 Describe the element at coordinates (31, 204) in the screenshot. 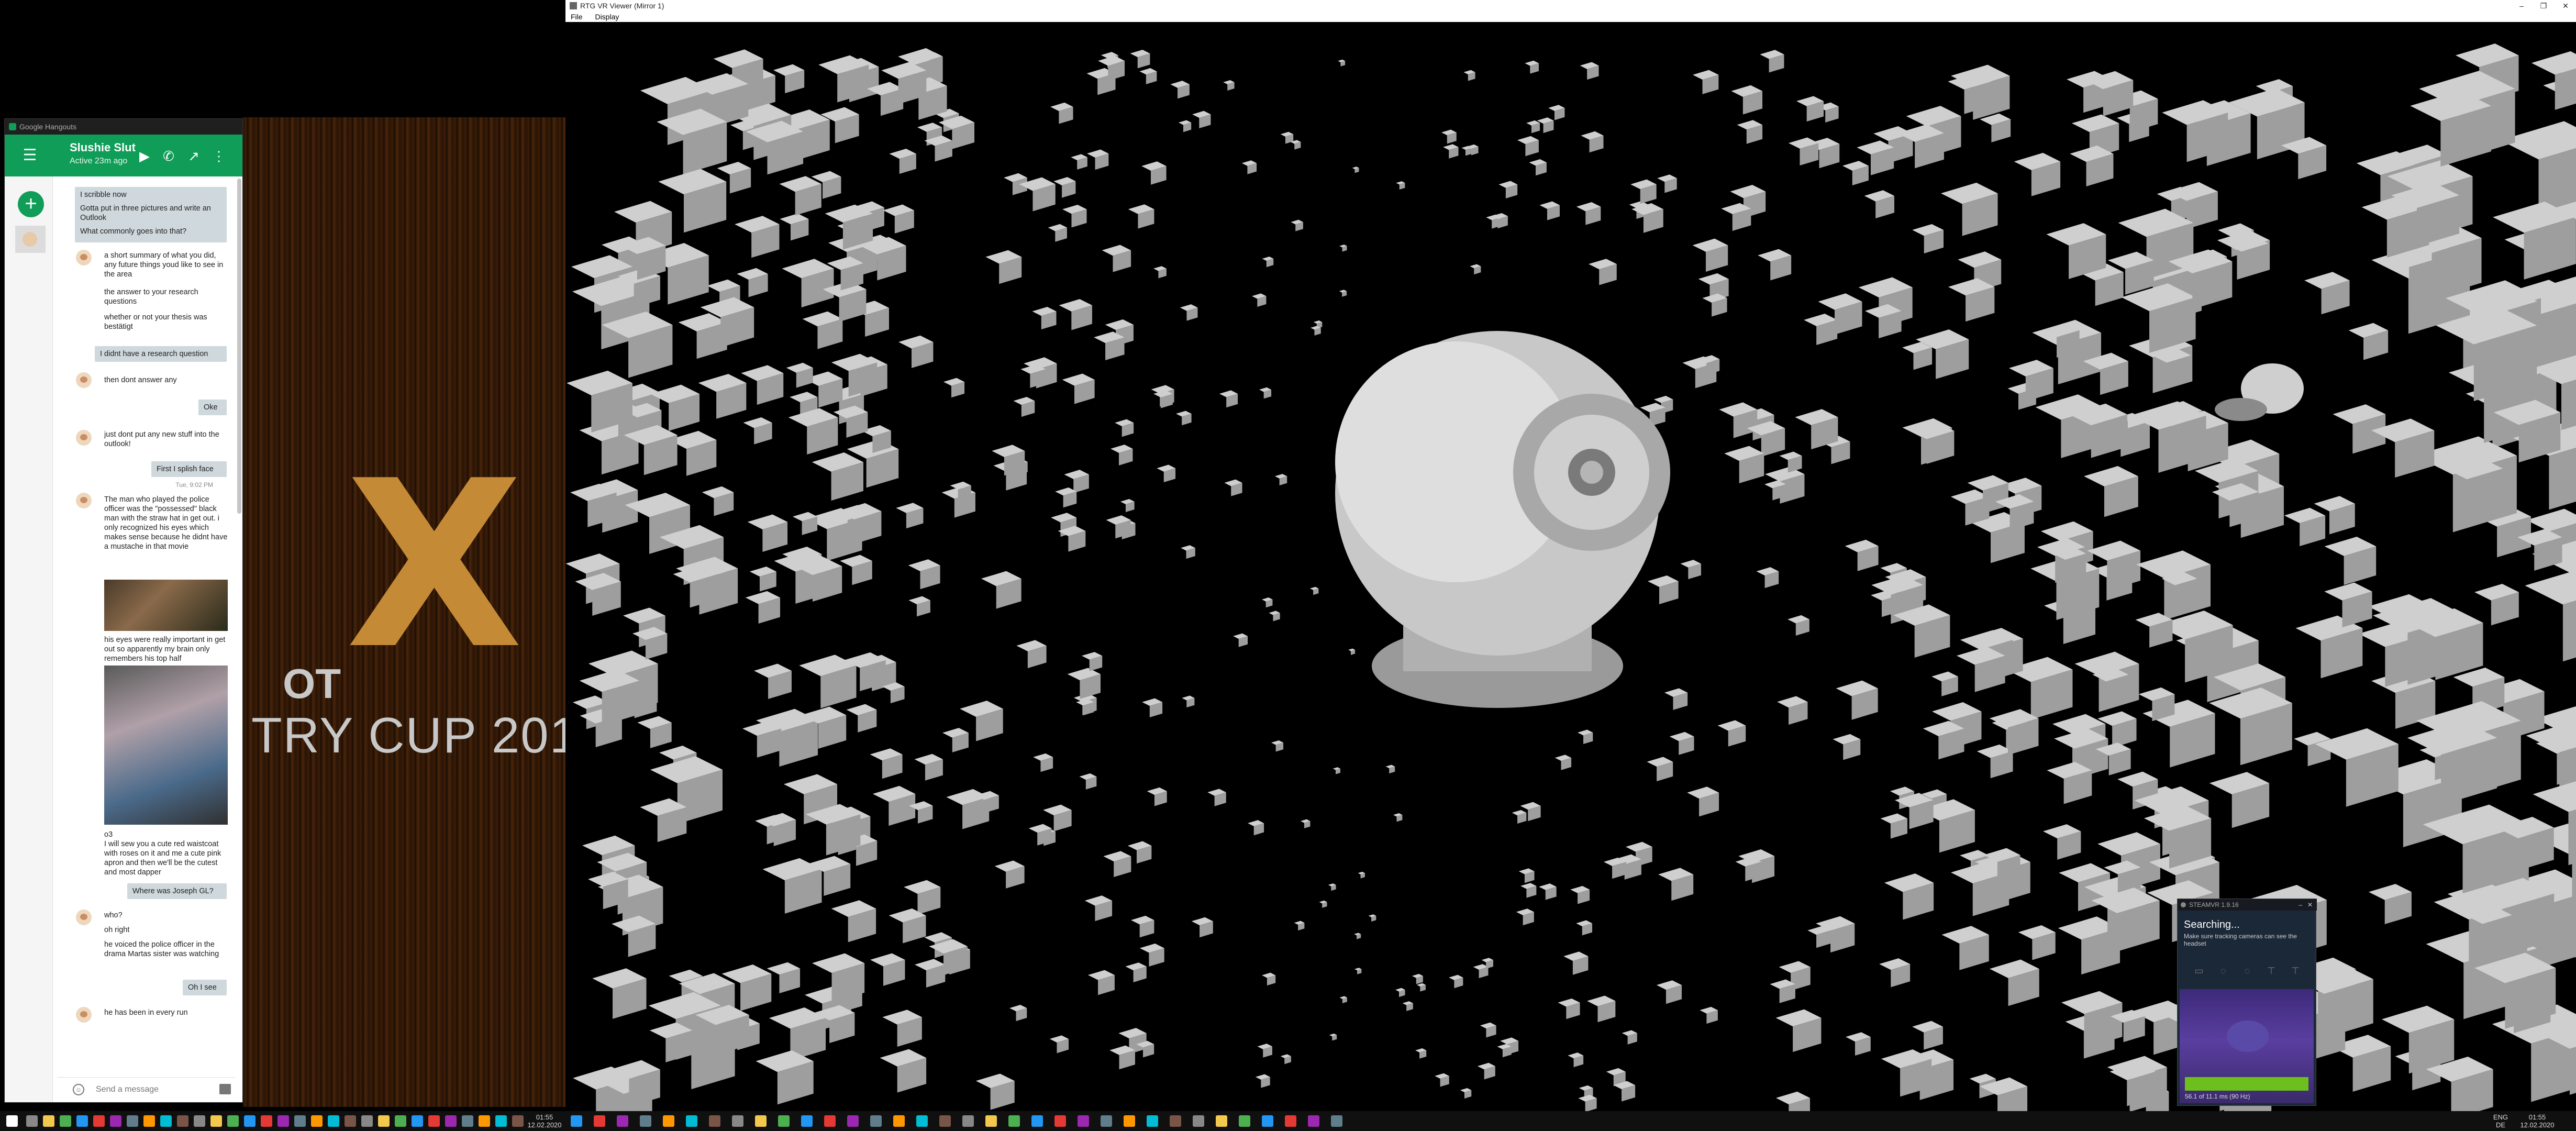

I see `new-conversation-button: +` at that location.